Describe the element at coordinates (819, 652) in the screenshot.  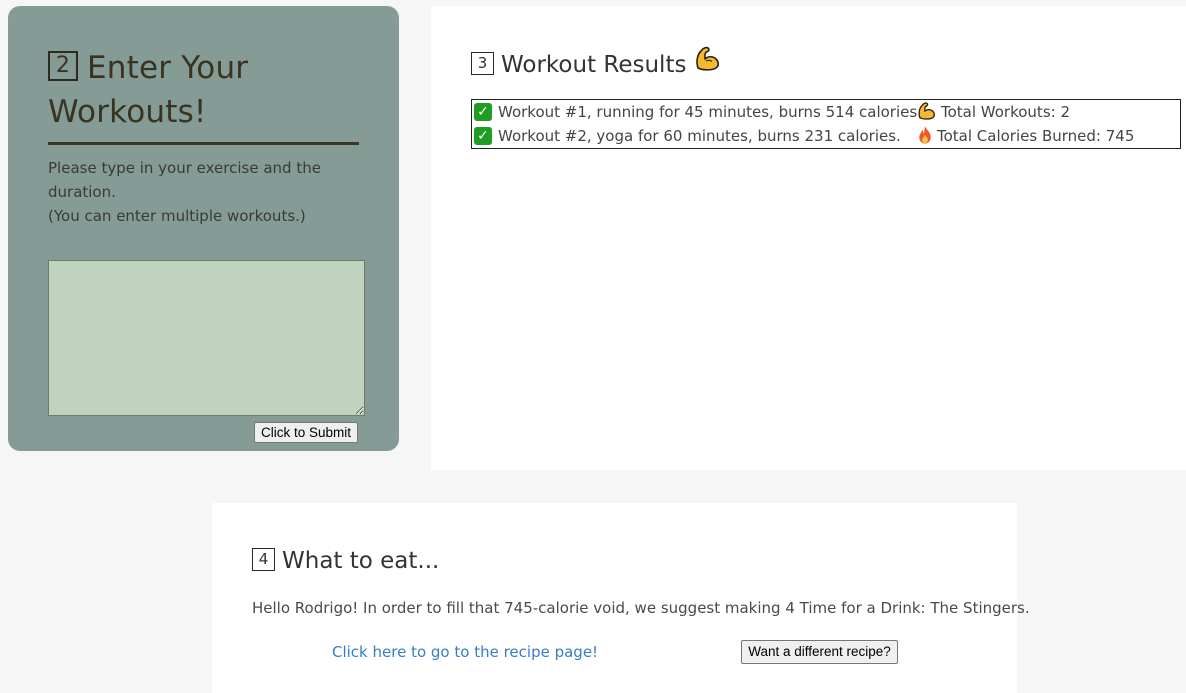
I see `different-recipe-button: Want a different recipe?` at that location.